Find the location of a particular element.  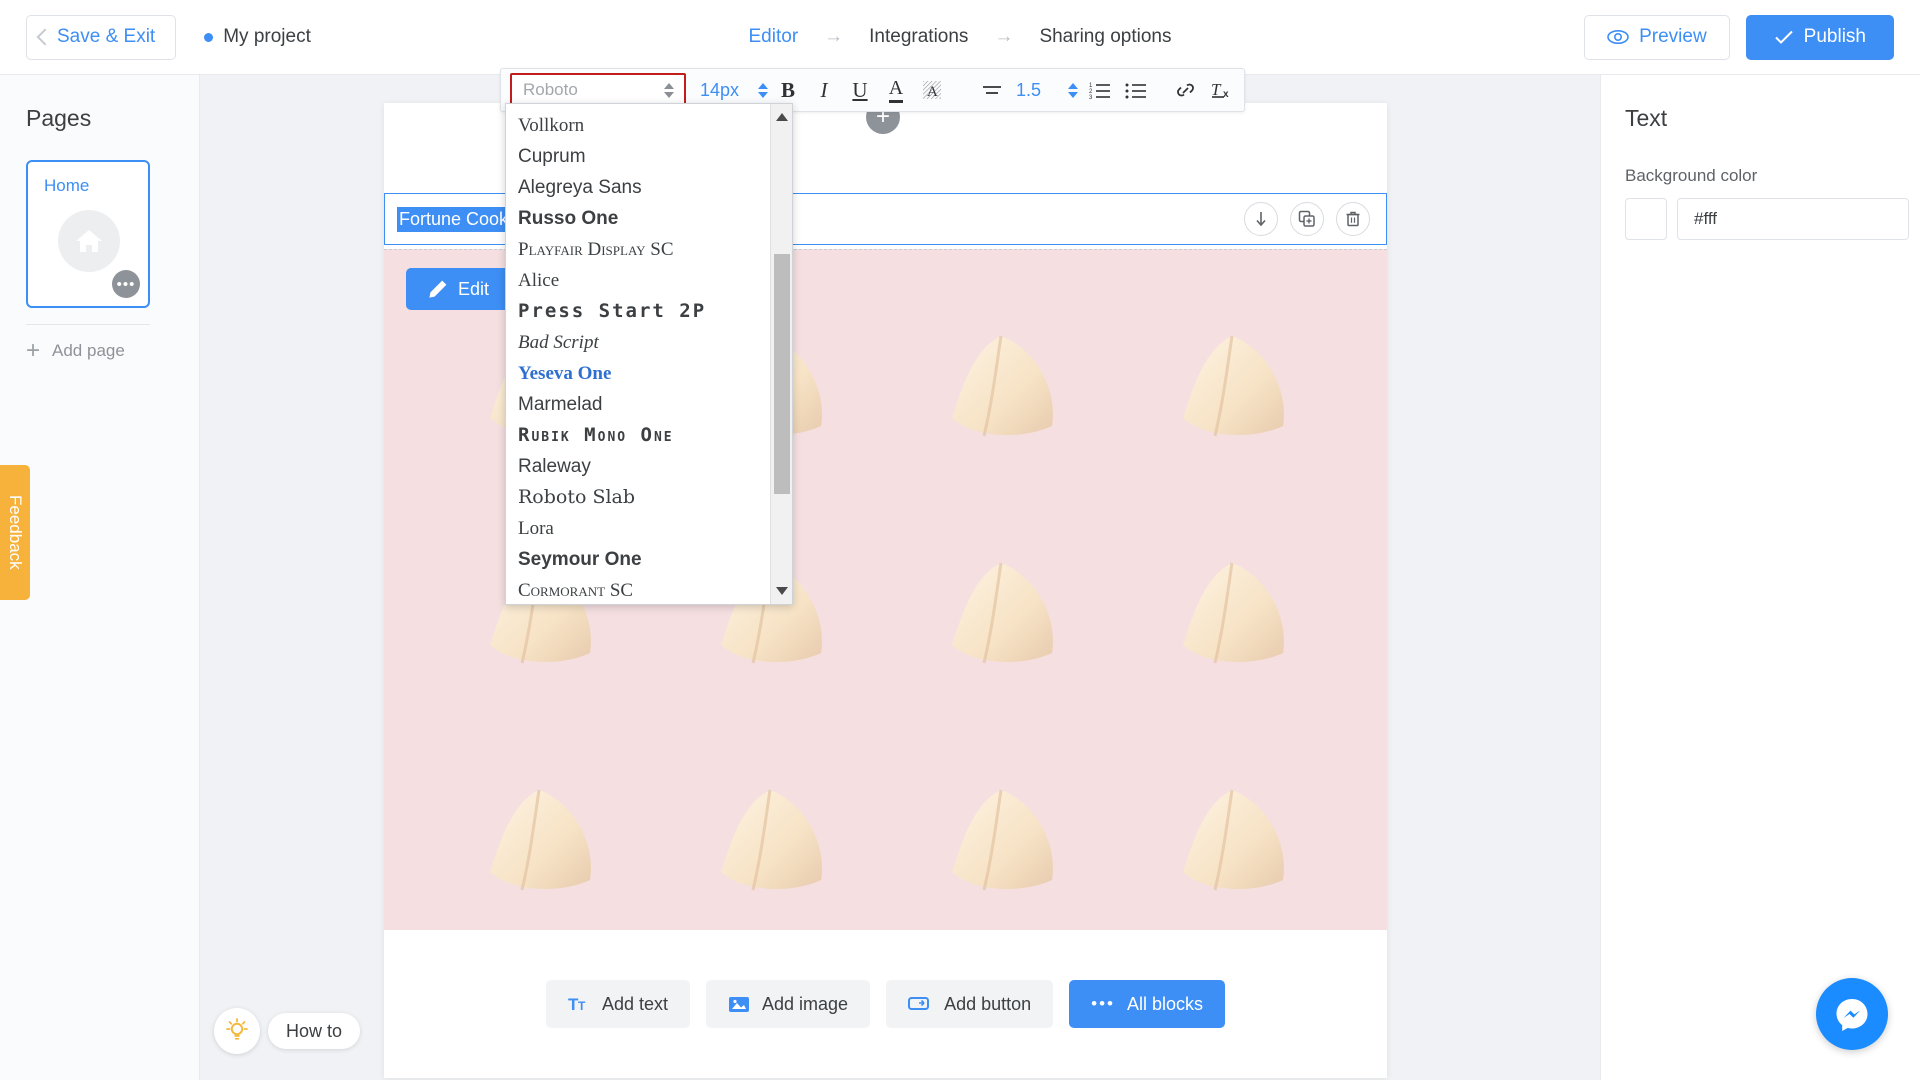

add-button-button: Add button is located at coordinates (970, 1004).